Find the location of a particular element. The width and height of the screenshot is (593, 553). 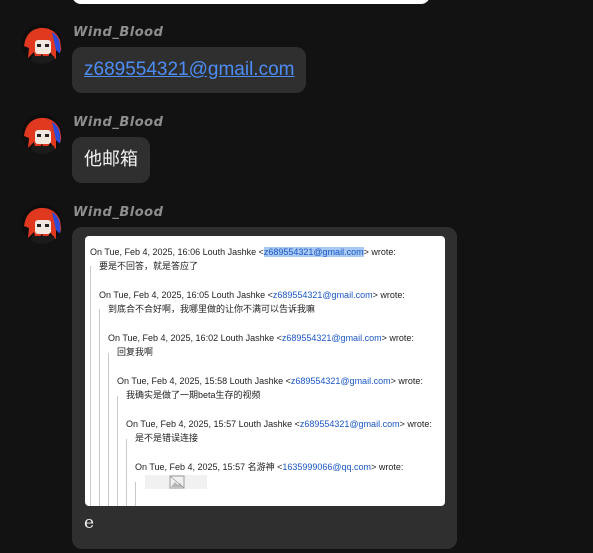

broken-image-placeholder is located at coordinates (176, 482).